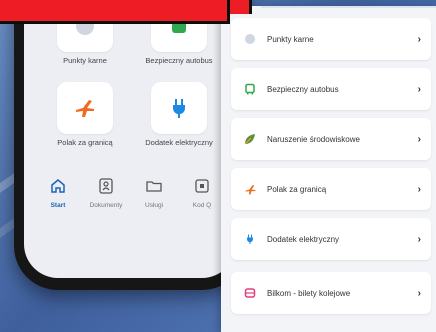 The image size is (436, 332). Describe the element at coordinates (250, 89) in the screenshot. I see `bus-icon` at that location.